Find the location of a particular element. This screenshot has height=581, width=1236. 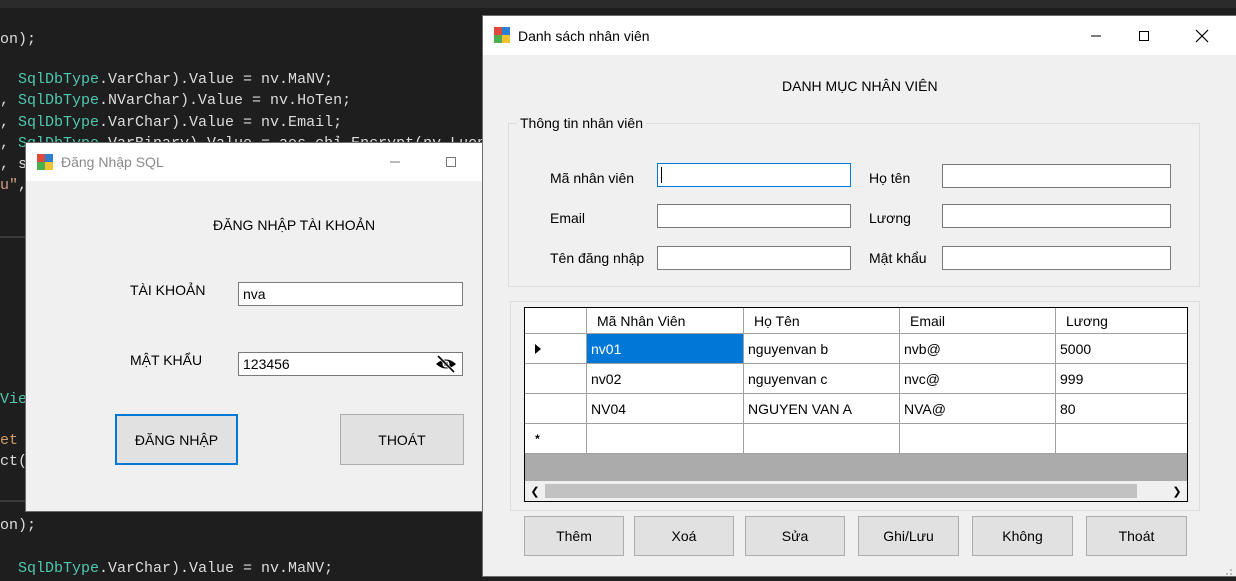

code-token: ct( is located at coordinates (14, 461).